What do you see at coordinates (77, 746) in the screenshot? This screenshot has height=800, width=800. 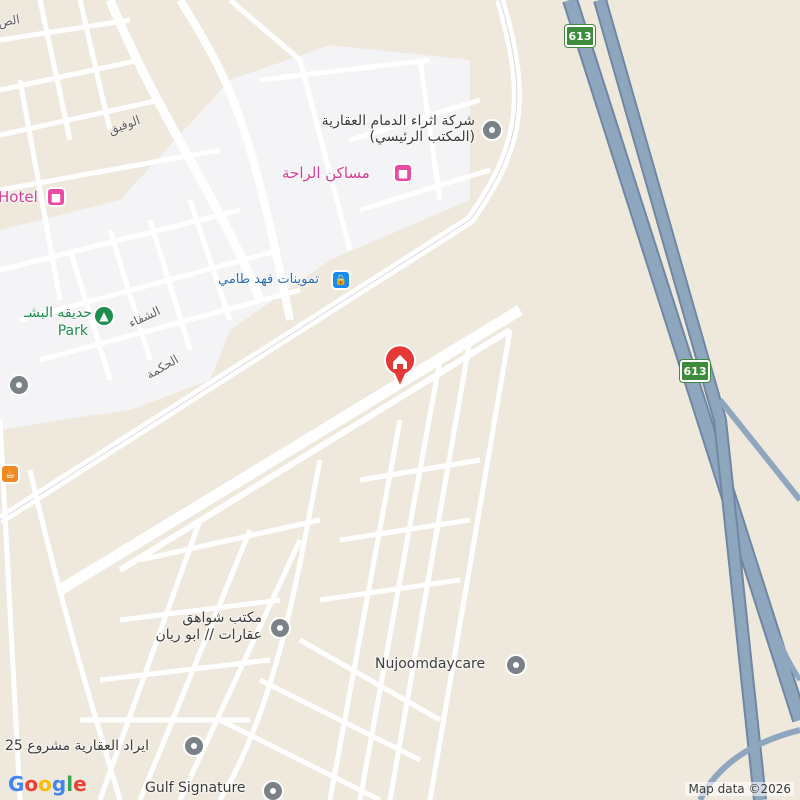 I see `poi-irad-name: ايراد العقارية مشروع 25` at bounding box center [77, 746].